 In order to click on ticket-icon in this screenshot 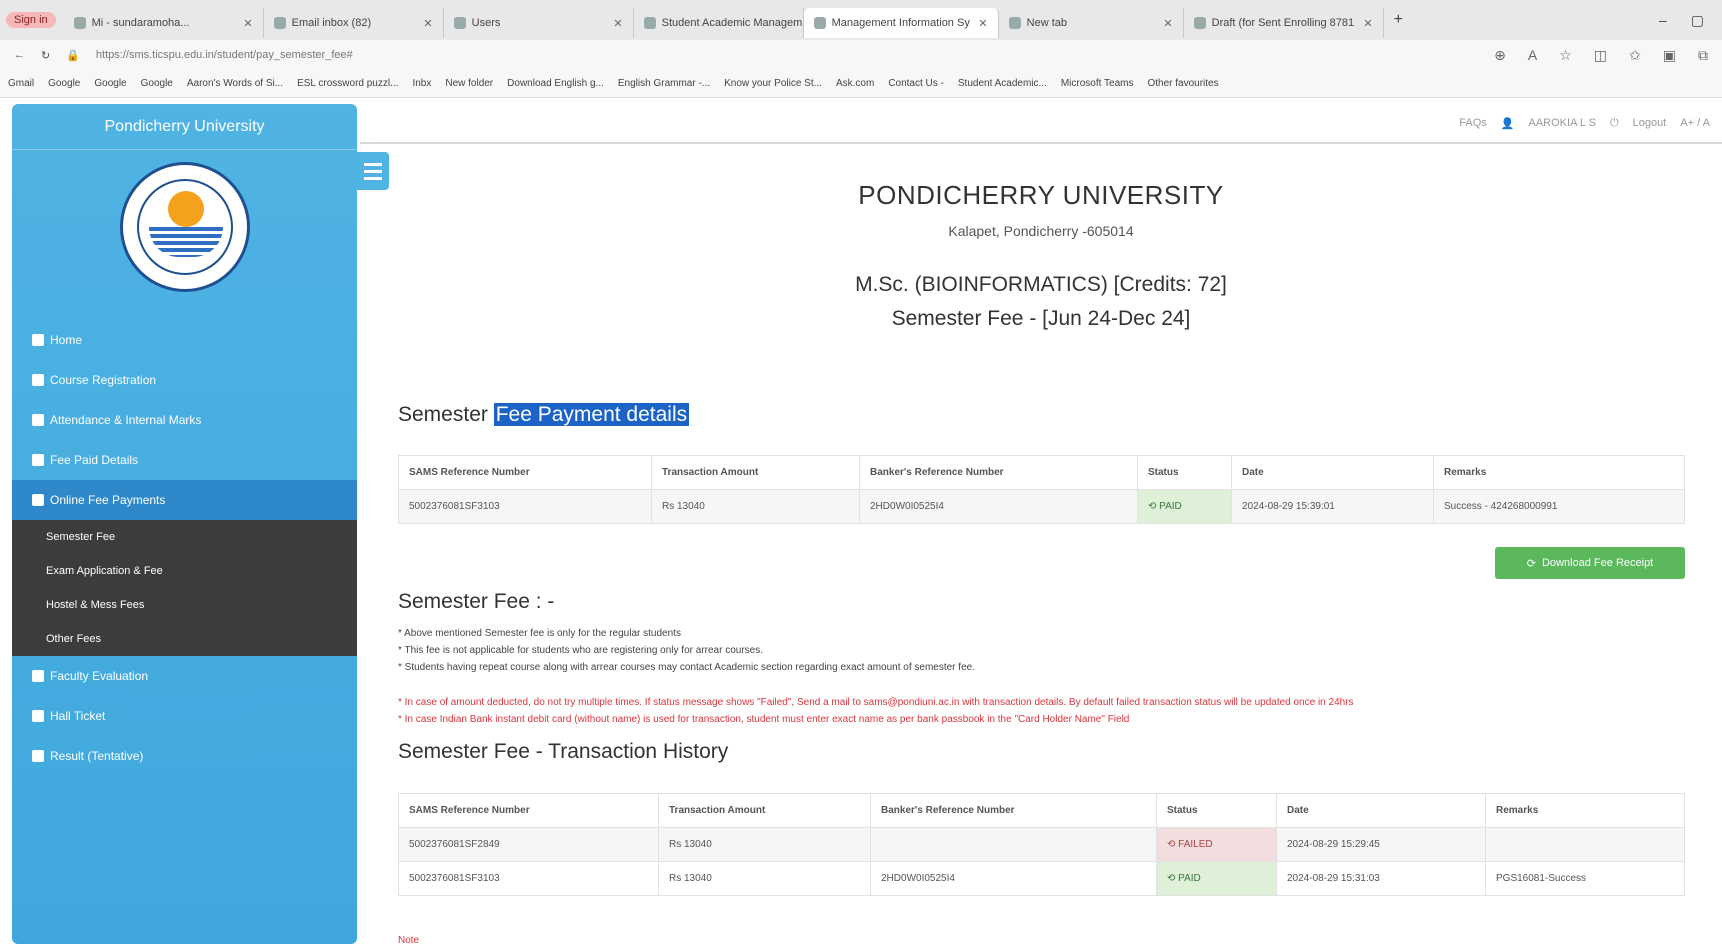, I will do `click(38, 716)`.